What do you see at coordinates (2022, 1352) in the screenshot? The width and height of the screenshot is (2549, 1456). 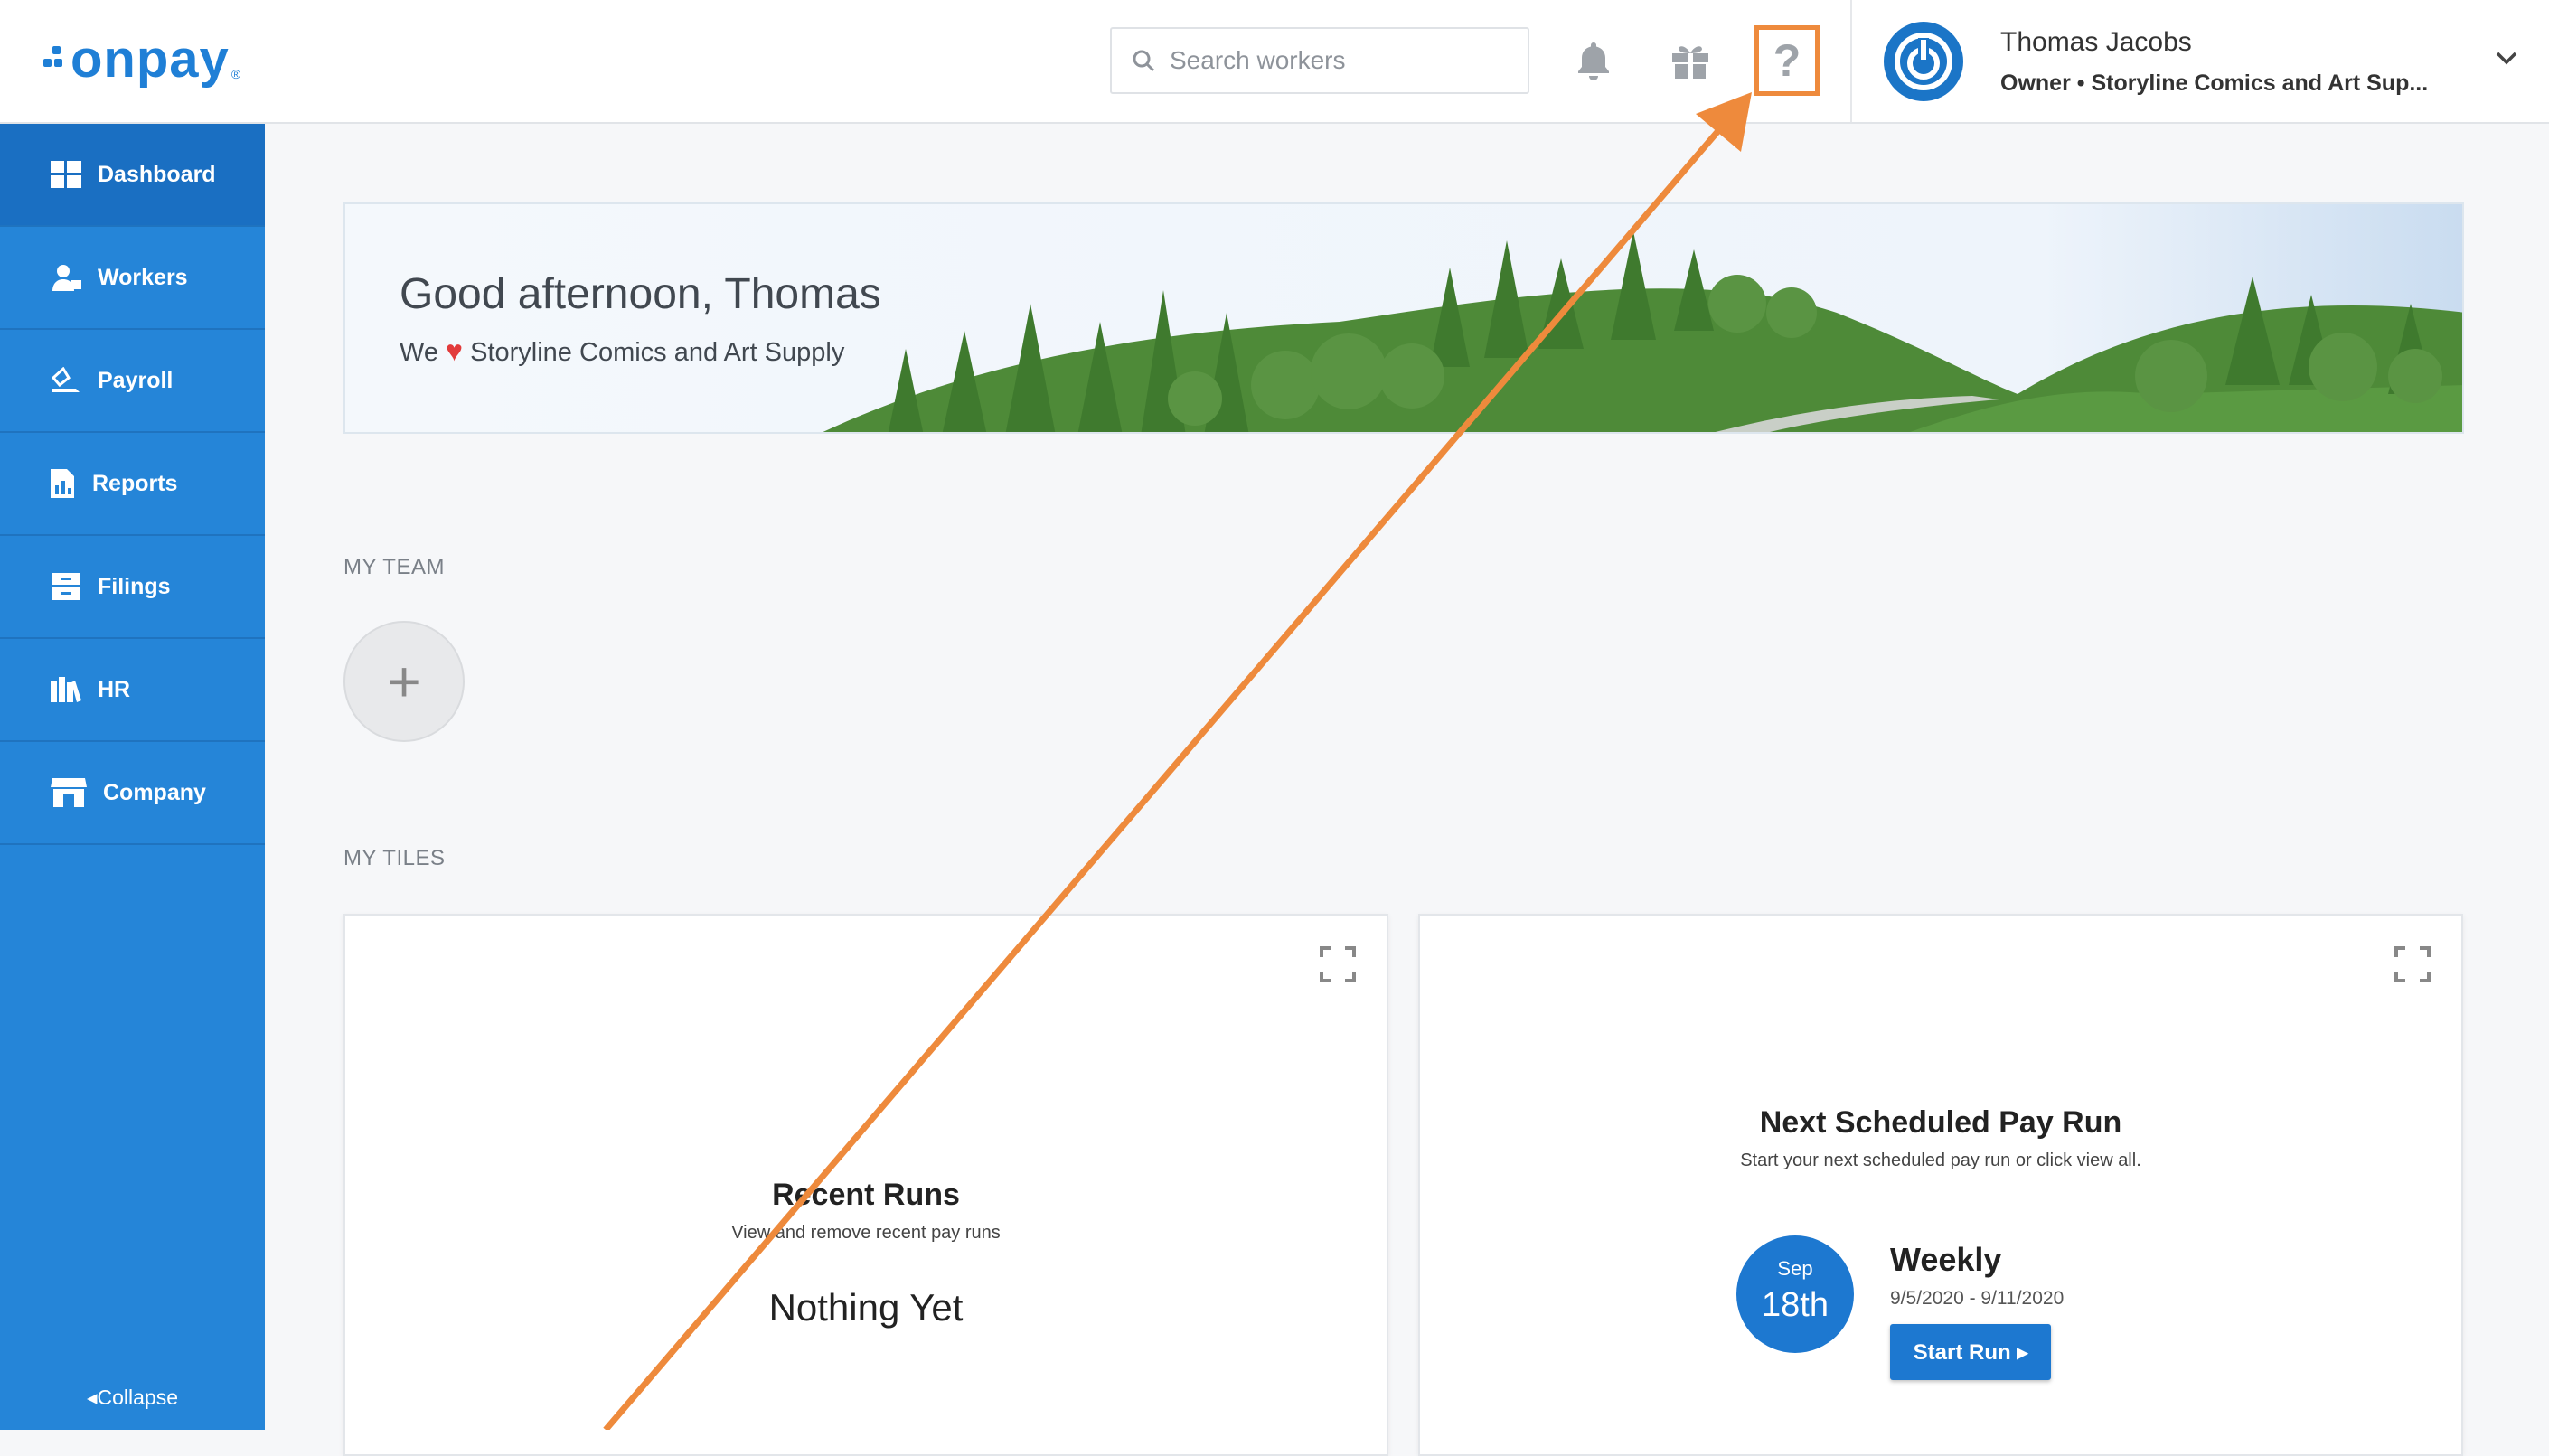 I see `caret-right-icon: ▸` at bounding box center [2022, 1352].